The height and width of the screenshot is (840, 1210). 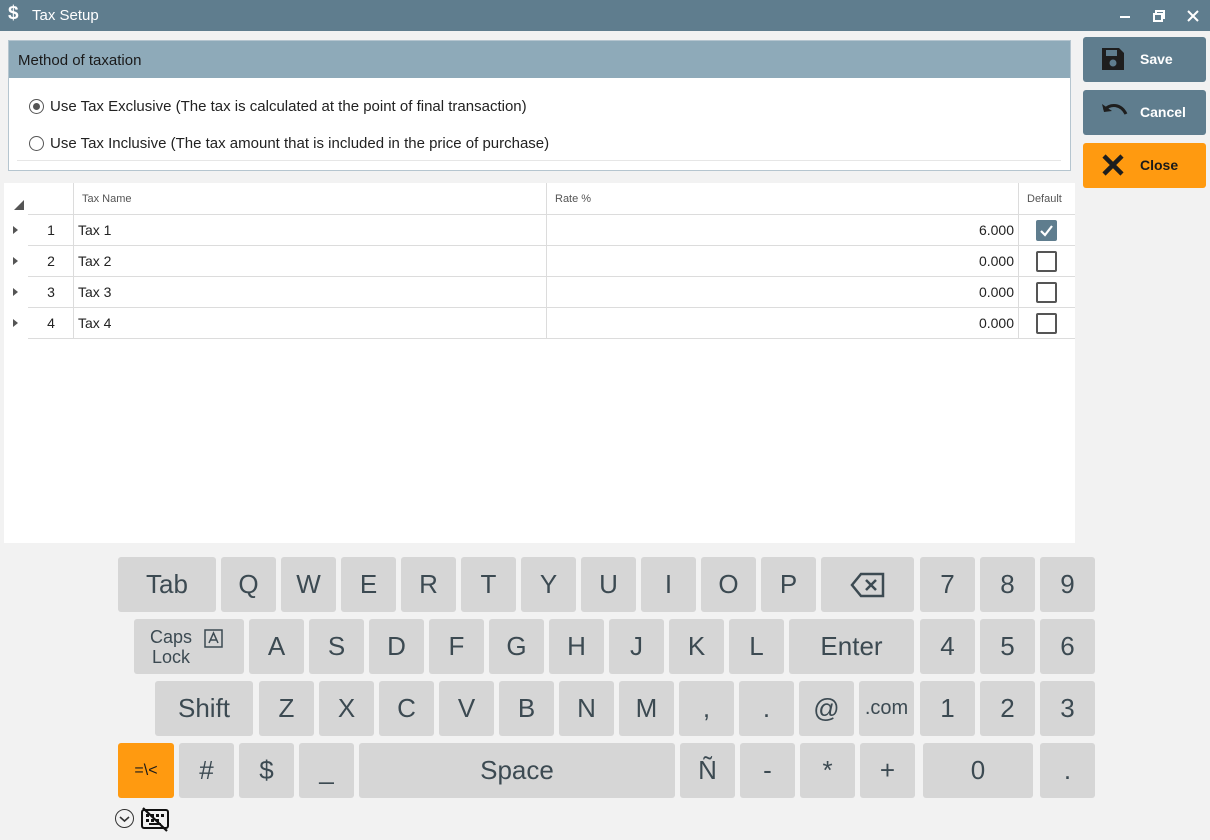 I want to click on number-key-8: 8, so click(x=1007, y=584).